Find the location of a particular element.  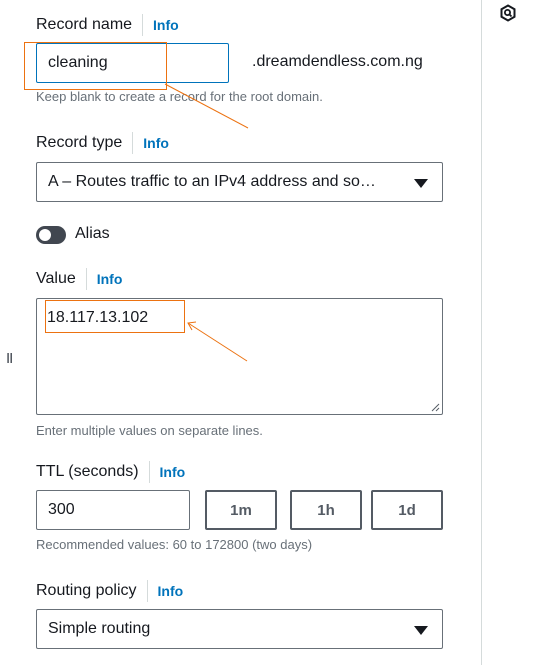

record-name-value: cleaning is located at coordinates (78, 62).